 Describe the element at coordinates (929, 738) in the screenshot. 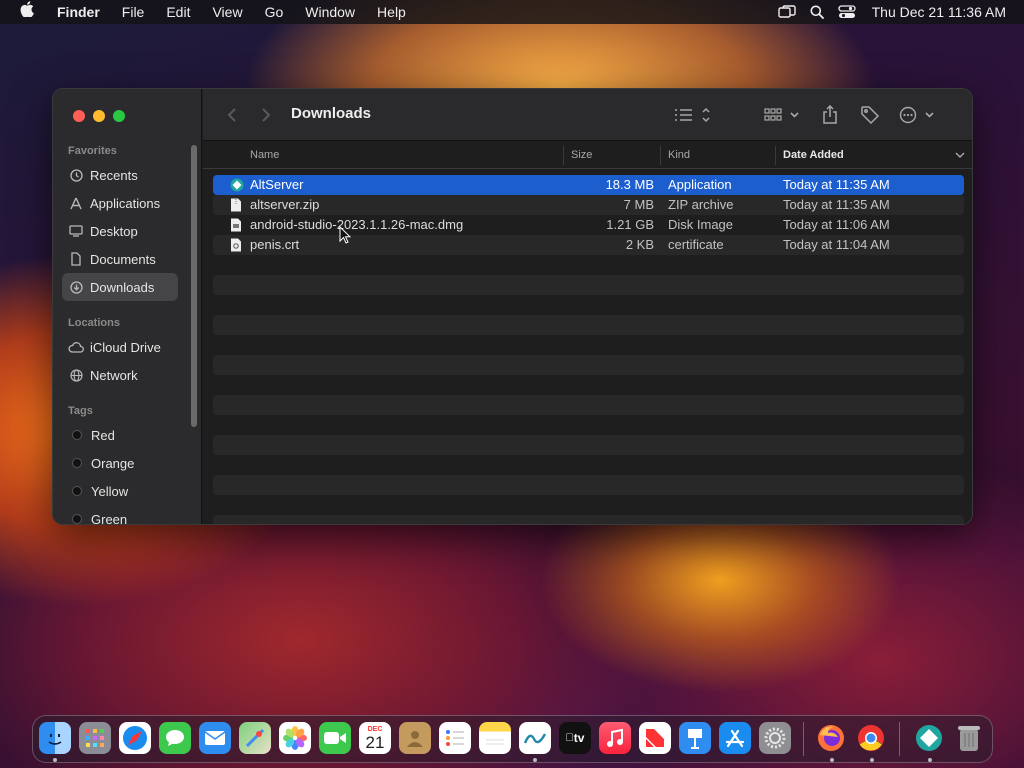

I see `dock-altserver-icon` at that location.